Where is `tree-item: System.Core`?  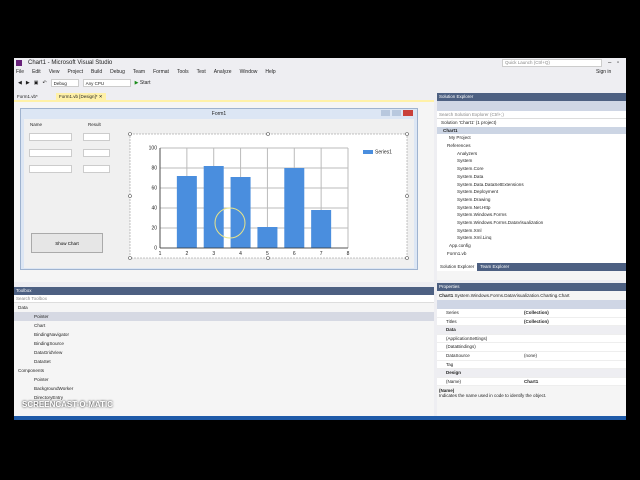 tree-item: System.Core is located at coordinates (531, 169).